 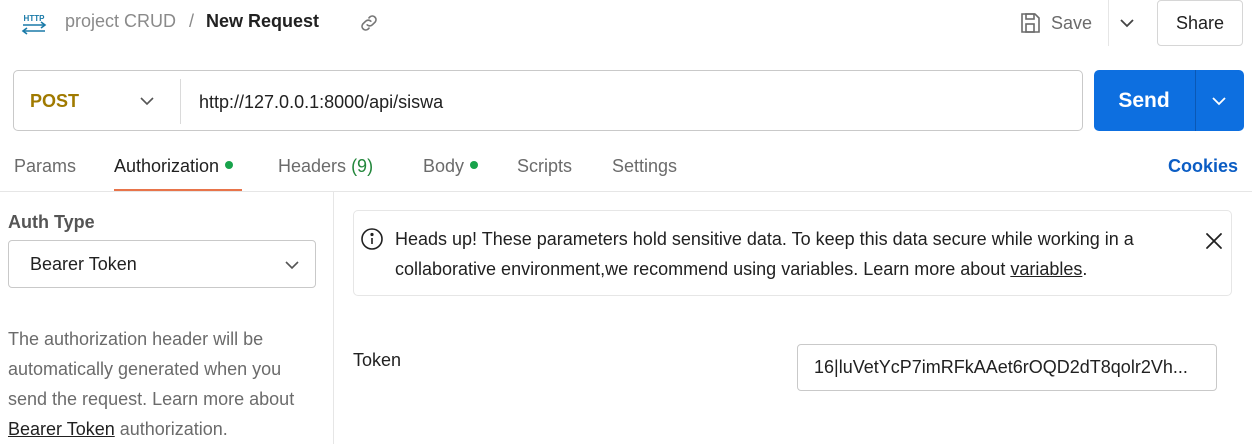 I want to click on bearer-token-link: Bearer Token, so click(x=61, y=429).